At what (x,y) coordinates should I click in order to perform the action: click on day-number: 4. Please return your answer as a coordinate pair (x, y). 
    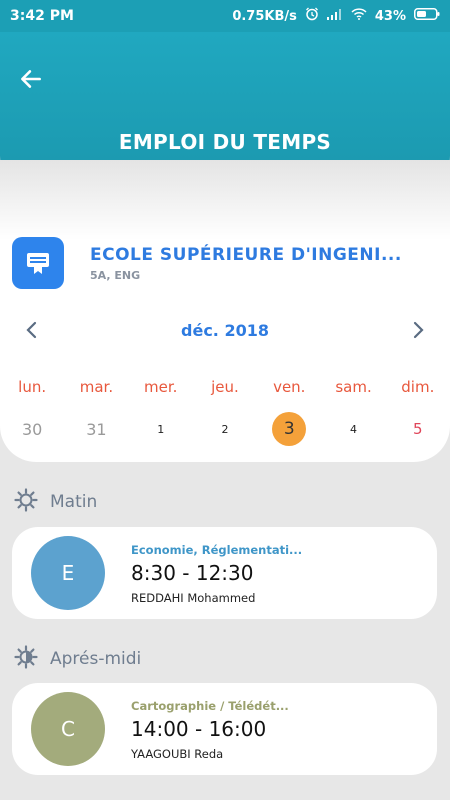
    Looking at the image, I should click on (354, 429).